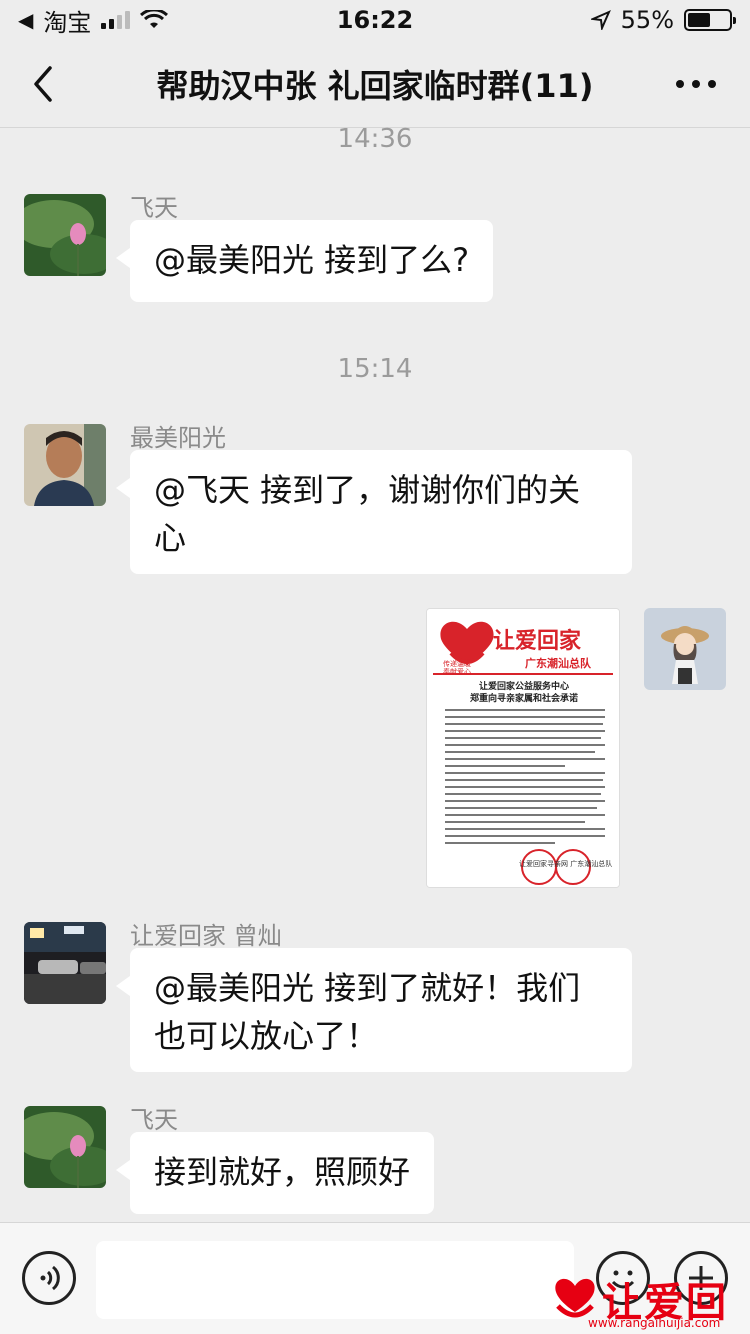 This screenshot has height=1334, width=750. I want to click on sender-name: 最美阳光, so click(178, 438).